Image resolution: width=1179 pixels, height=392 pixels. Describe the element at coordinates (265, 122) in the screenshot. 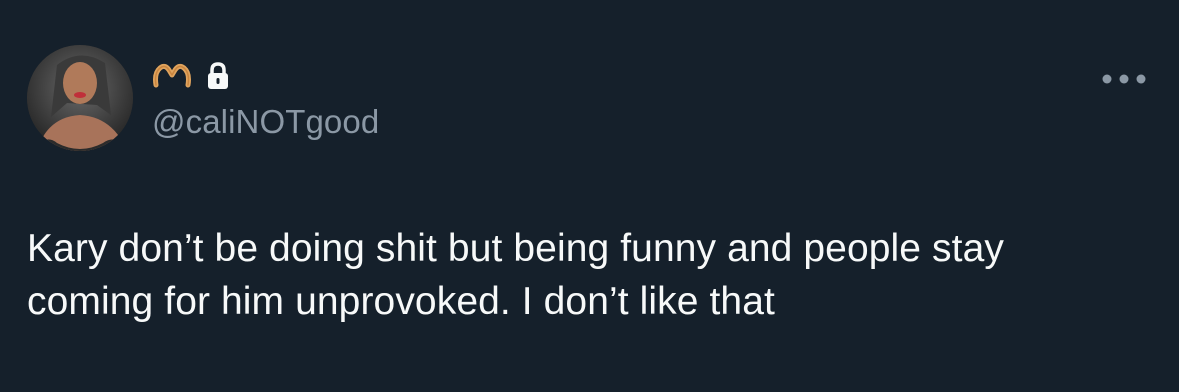

I see `author-handle: @caliNOTgood` at that location.